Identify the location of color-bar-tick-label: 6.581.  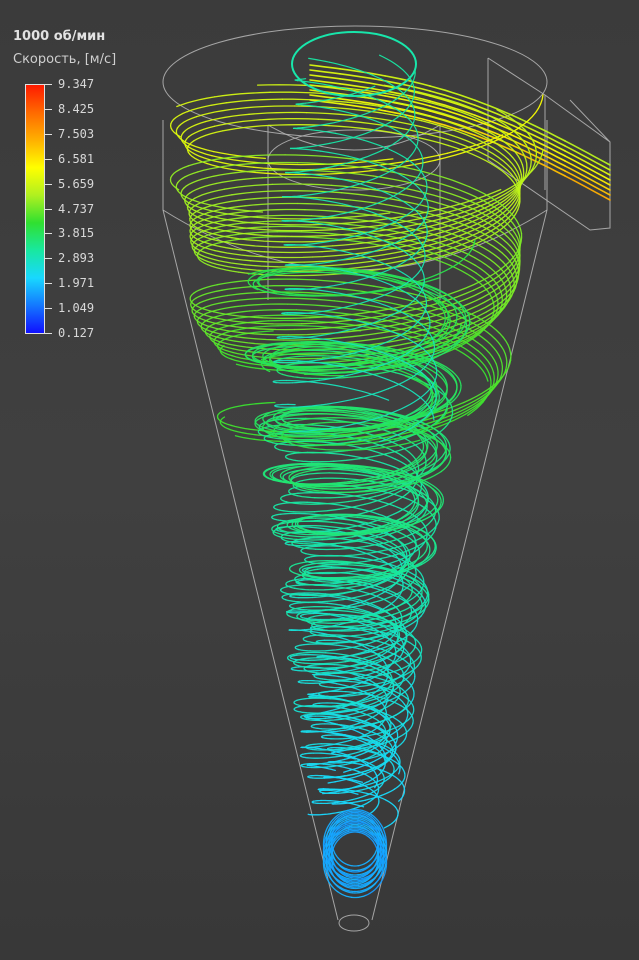
(76, 158).